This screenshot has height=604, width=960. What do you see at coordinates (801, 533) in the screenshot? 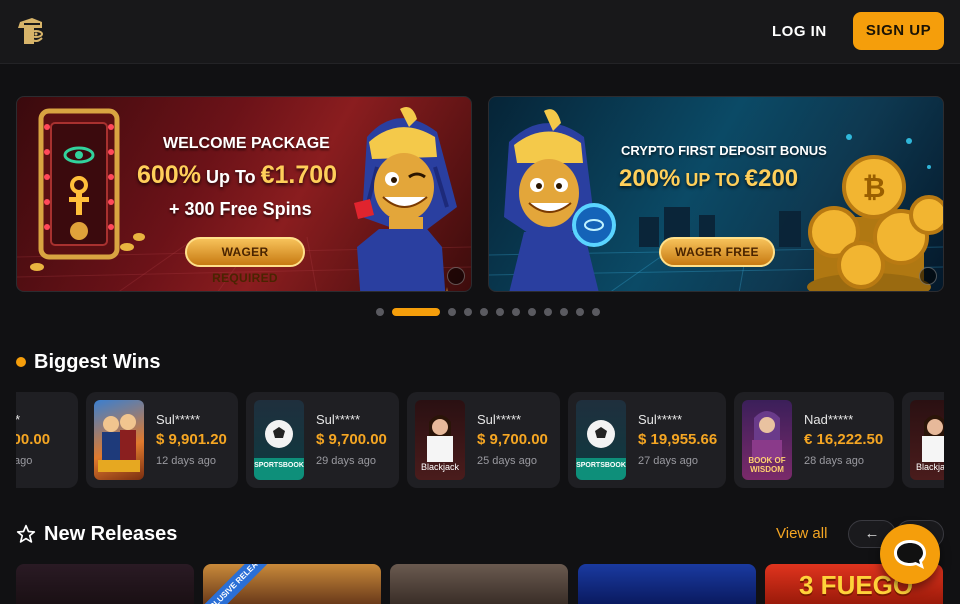
I see `view-all-link: View all` at bounding box center [801, 533].